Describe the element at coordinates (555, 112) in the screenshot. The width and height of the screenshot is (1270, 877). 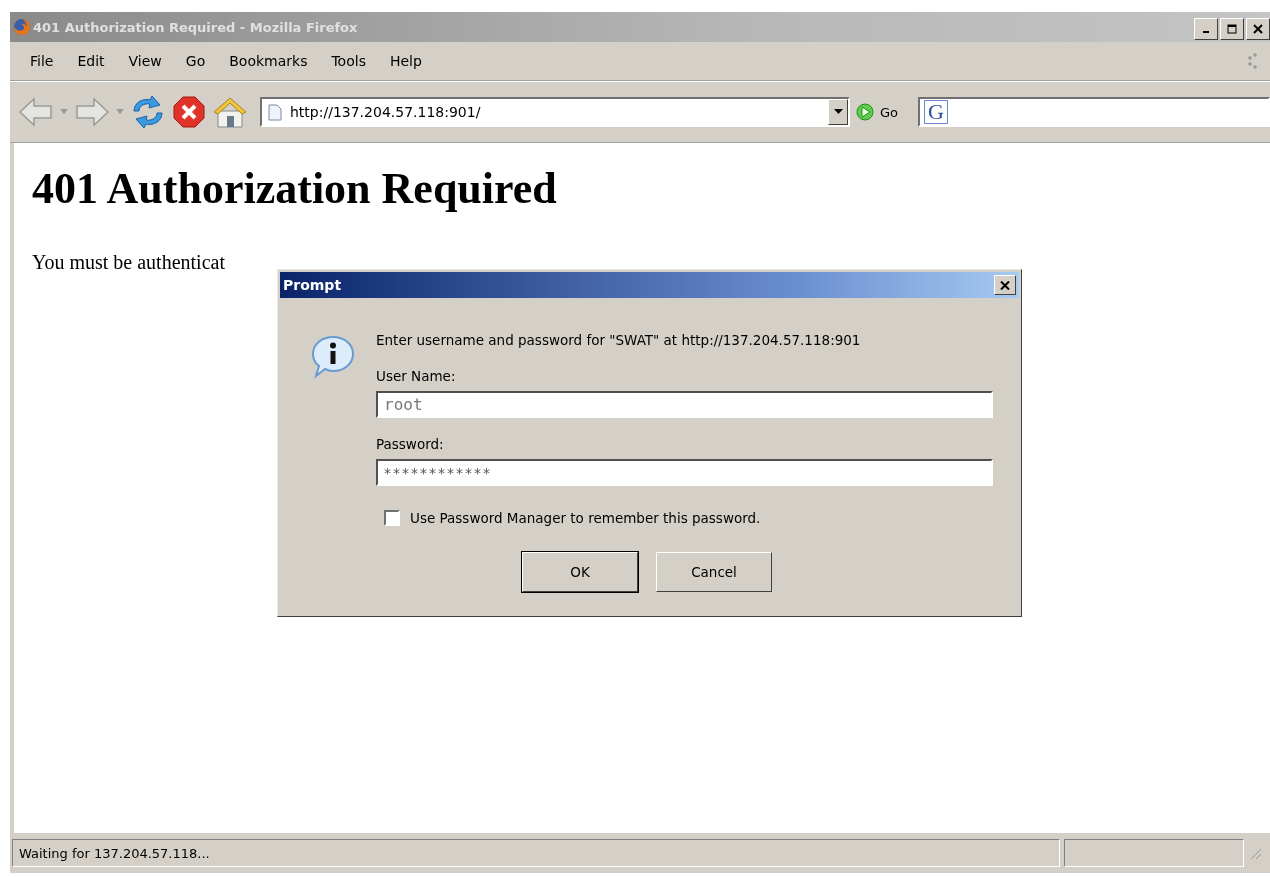
I see `address-field: http://137.204.57.118:901/` at that location.